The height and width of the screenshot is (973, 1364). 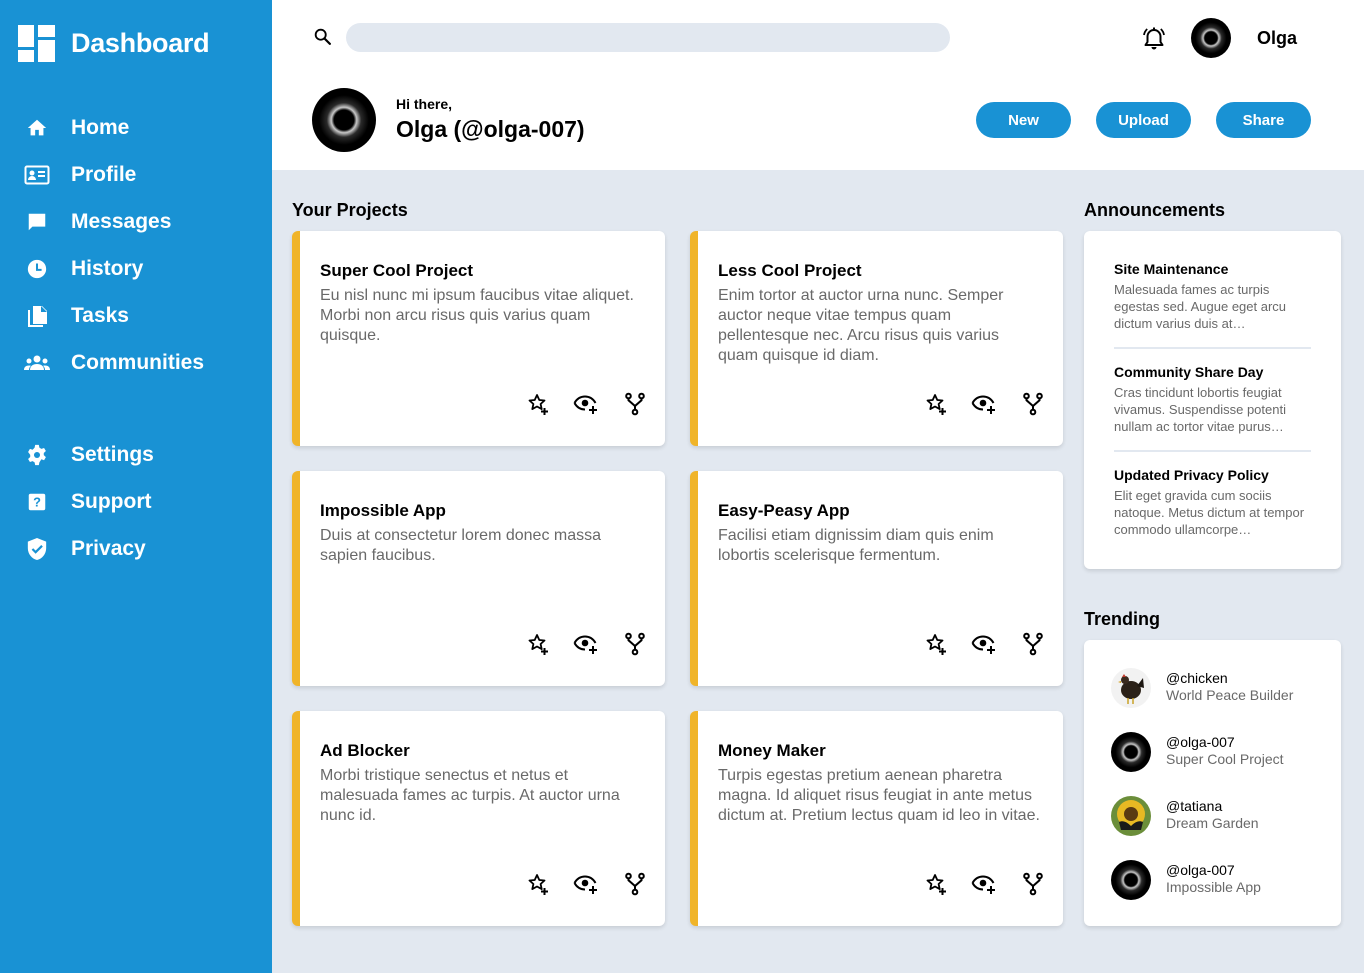 I want to click on profile-full-name: Olga (@olga-007), so click(x=490, y=129).